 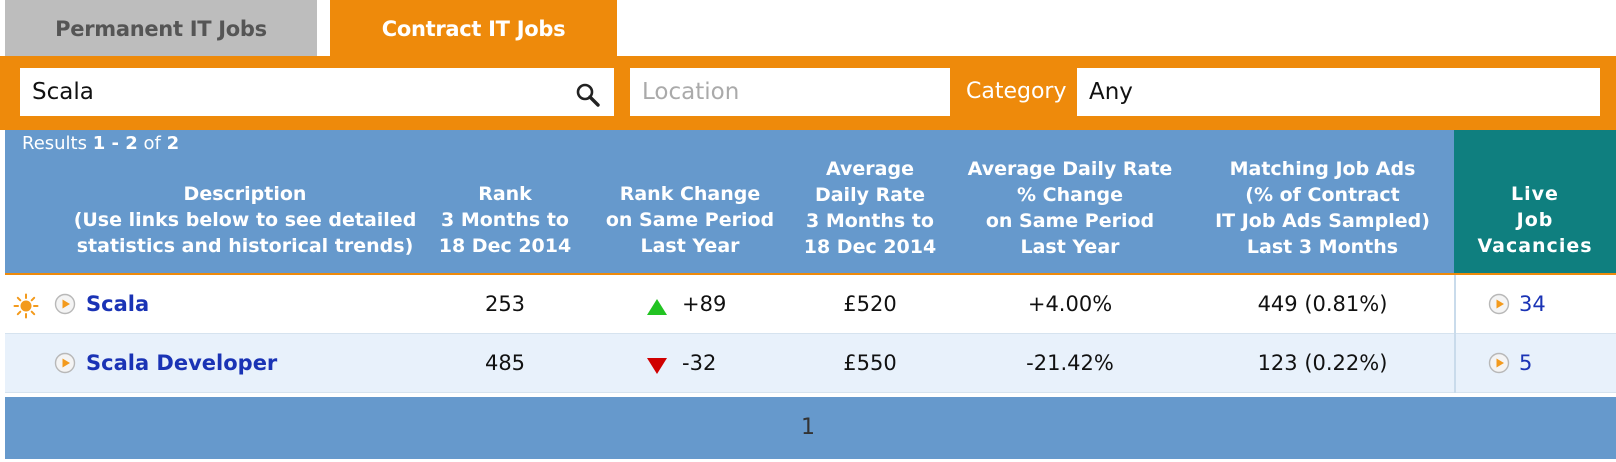 I want to click on col-header-rank-line: 18 Dec 2014, so click(x=505, y=246).